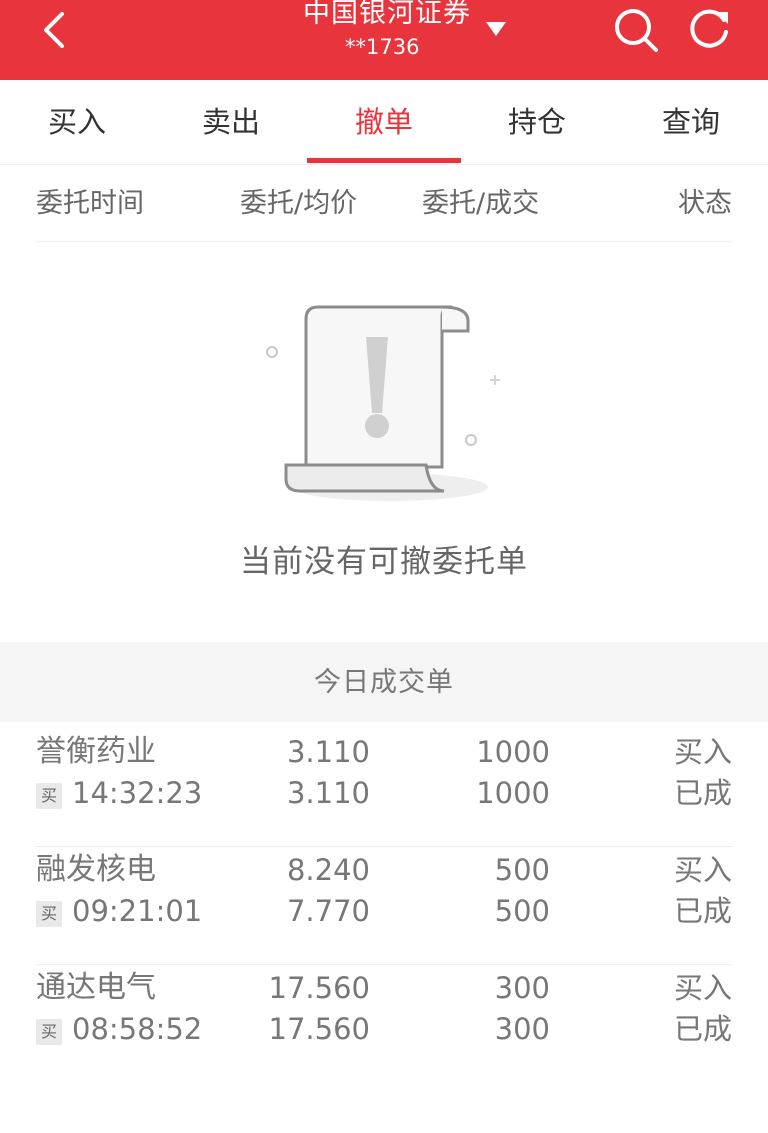 The height and width of the screenshot is (1133, 768). What do you see at coordinates (90, 203) in the screenshot?
I see `column-order-time: 委托时间` at bounding box center [90, 203].